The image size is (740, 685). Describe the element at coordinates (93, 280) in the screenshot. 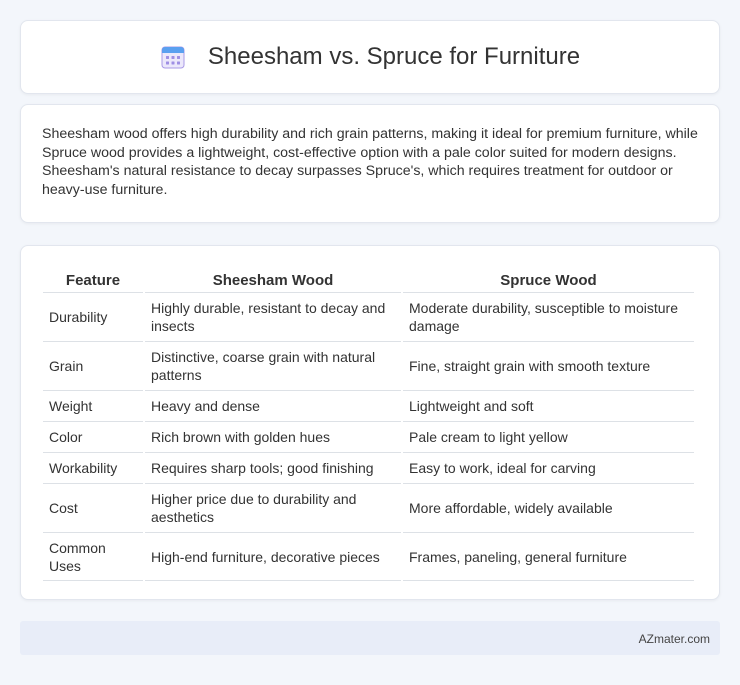

I see `header-feature: Feature` at that location.